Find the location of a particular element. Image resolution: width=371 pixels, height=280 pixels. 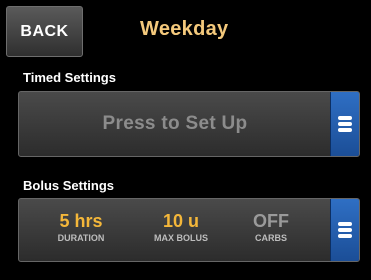

duration-value: 5 hrs is located at coordinates (81, 221).